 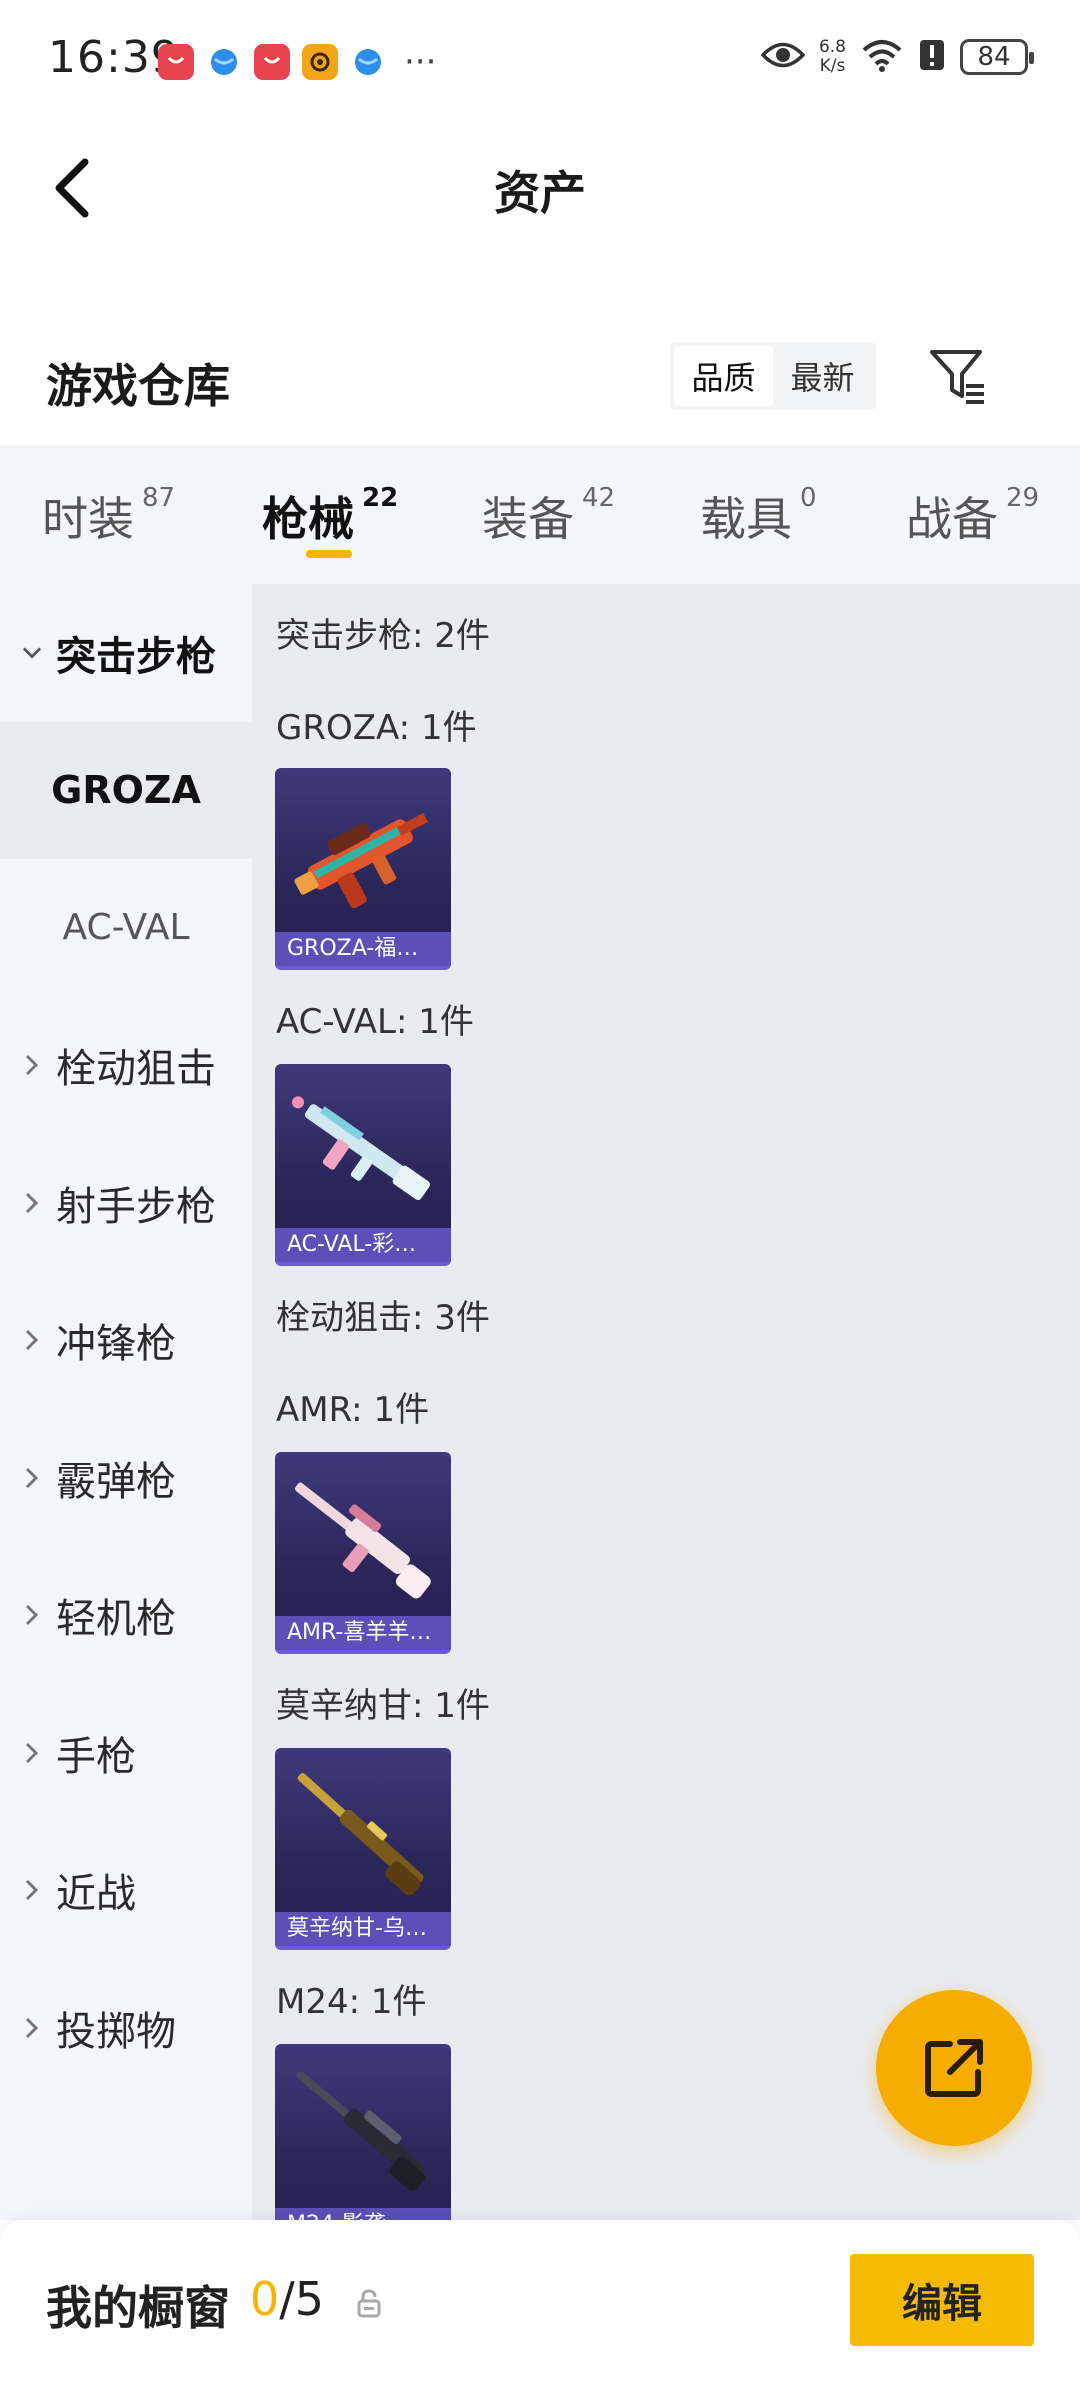 I want to click on sidebar-item-label: AC-VAL, so click(x=126, y=928).